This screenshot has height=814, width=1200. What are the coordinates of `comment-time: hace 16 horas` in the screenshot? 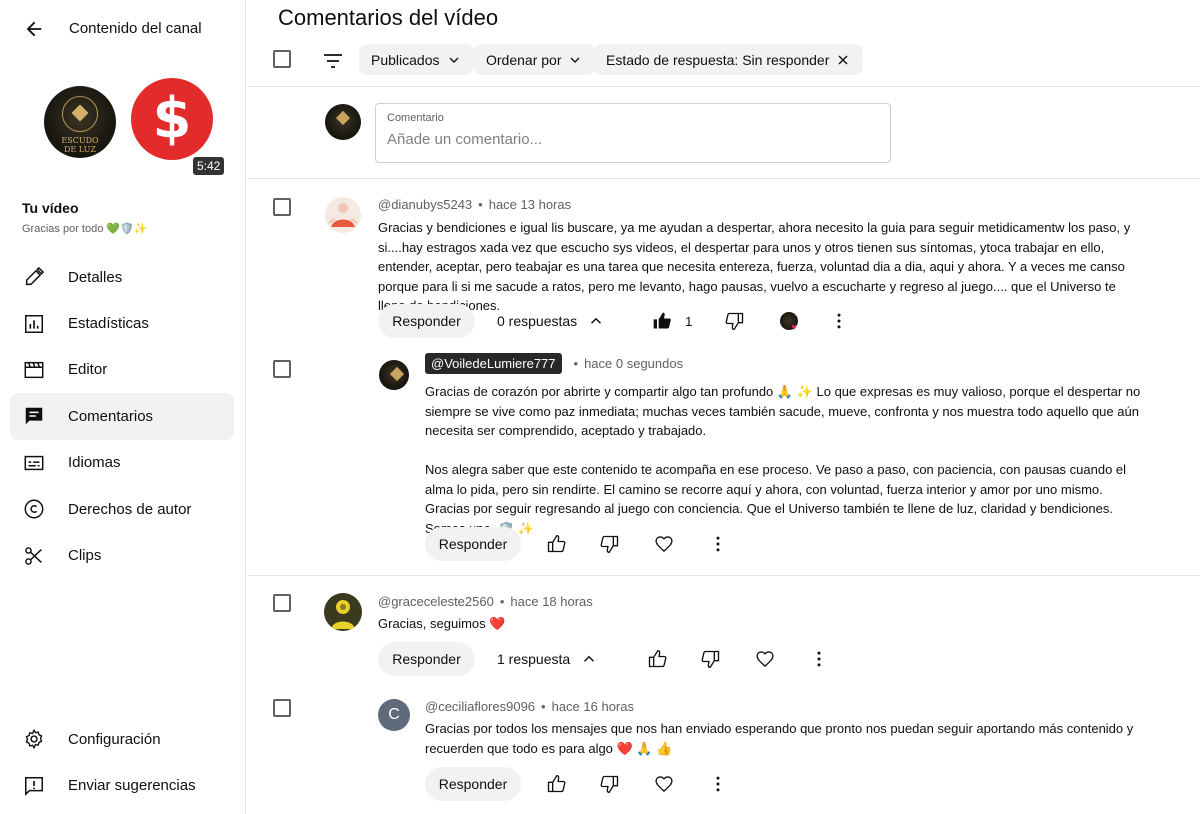 It's located at (593, 706).